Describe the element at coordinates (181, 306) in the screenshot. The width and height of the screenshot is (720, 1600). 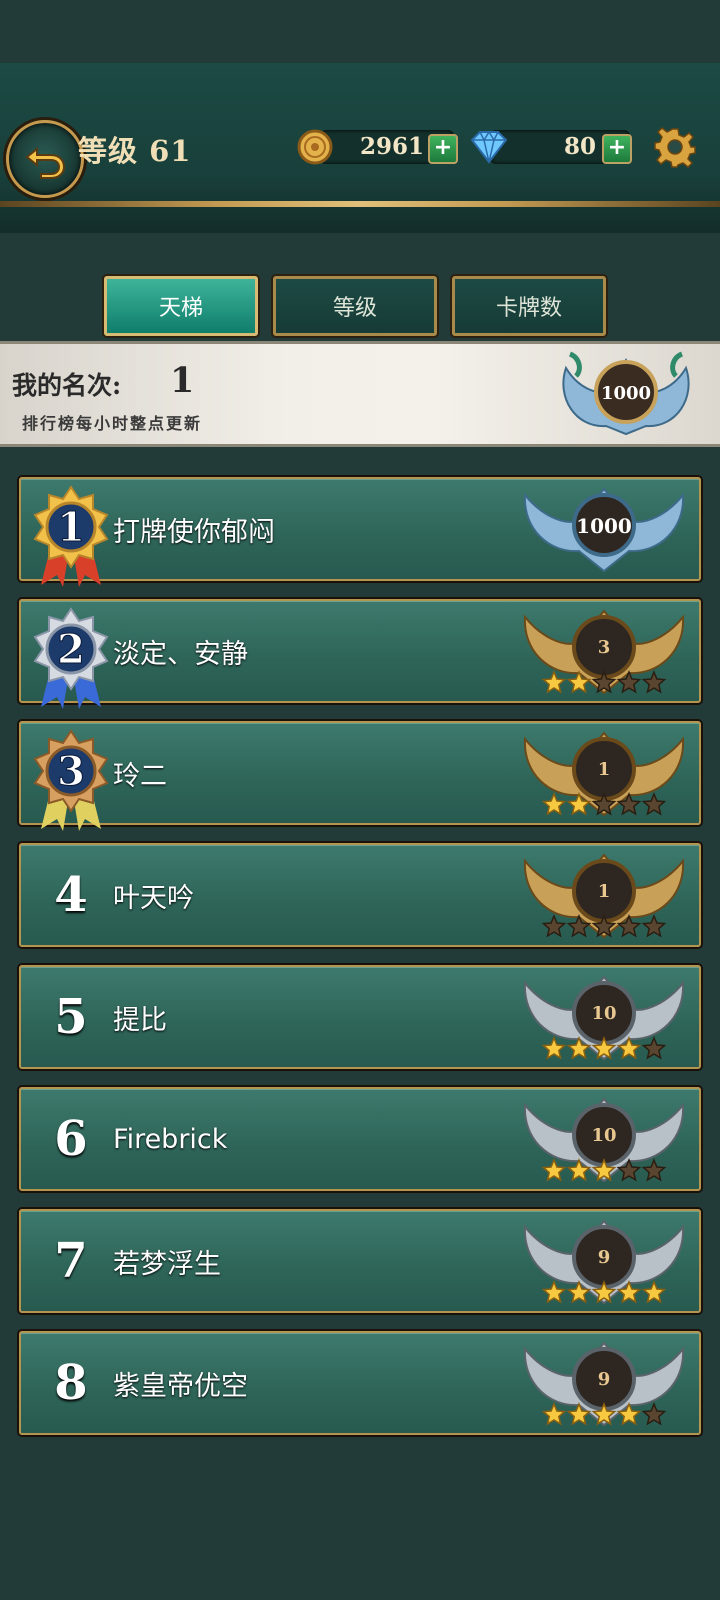
I see `tab-ladder: 天梯` at that location.